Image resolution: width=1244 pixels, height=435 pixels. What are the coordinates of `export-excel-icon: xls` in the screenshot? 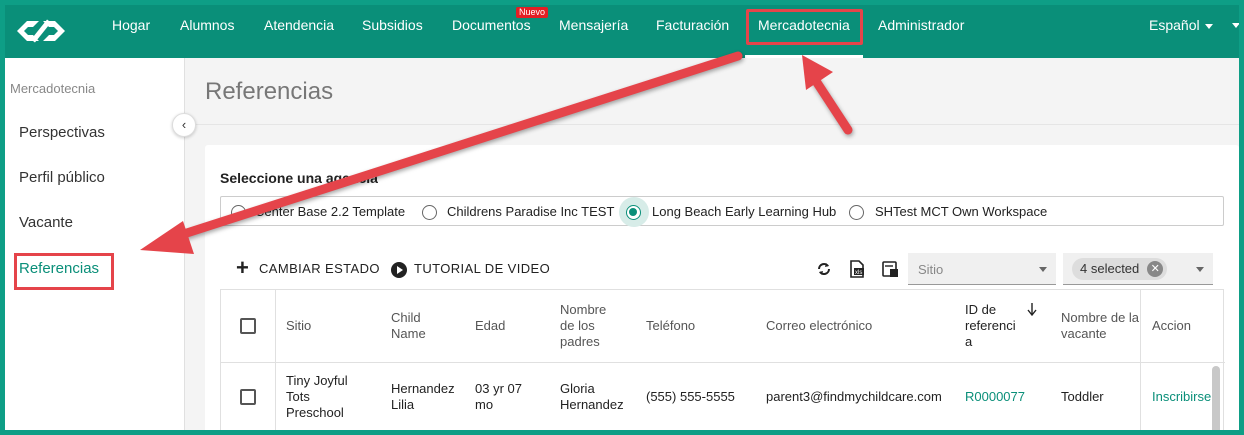 It's located at (857, 269).